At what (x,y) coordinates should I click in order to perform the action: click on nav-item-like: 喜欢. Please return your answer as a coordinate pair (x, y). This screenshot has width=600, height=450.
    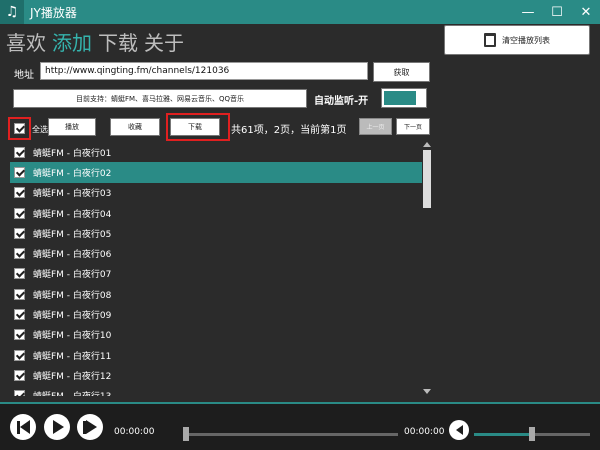
    Looking at the image, I should click on (26, 41).